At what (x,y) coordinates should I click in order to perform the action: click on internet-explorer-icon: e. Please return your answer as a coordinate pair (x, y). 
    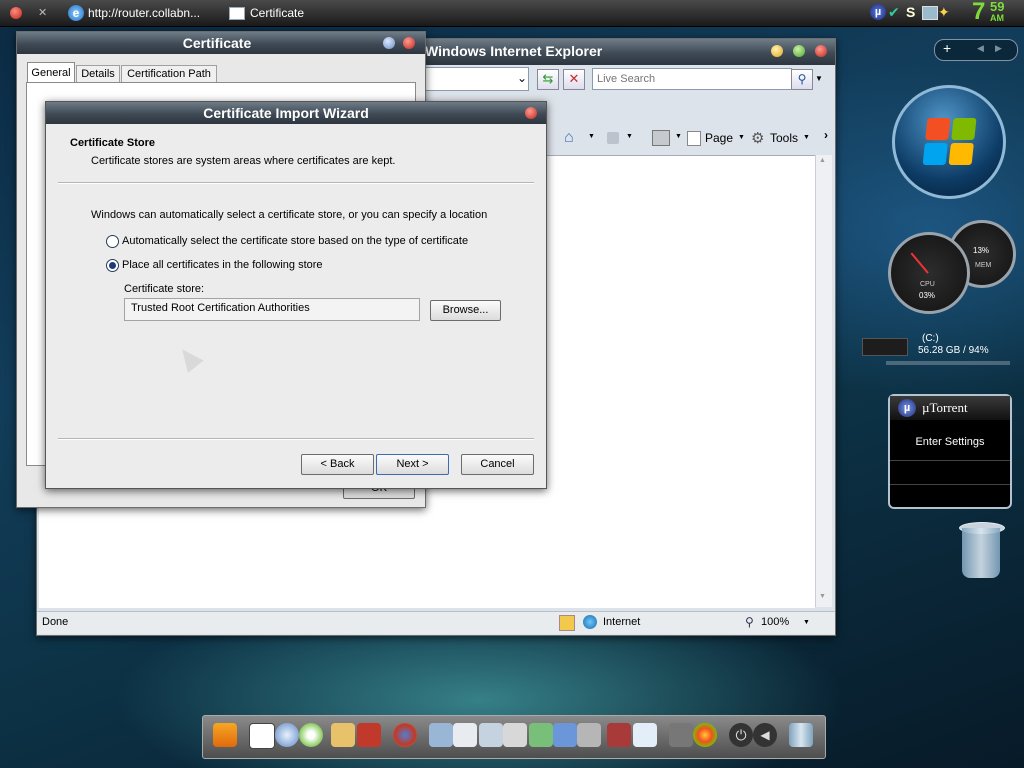
    Looking at the image, I should click on (76, 13).